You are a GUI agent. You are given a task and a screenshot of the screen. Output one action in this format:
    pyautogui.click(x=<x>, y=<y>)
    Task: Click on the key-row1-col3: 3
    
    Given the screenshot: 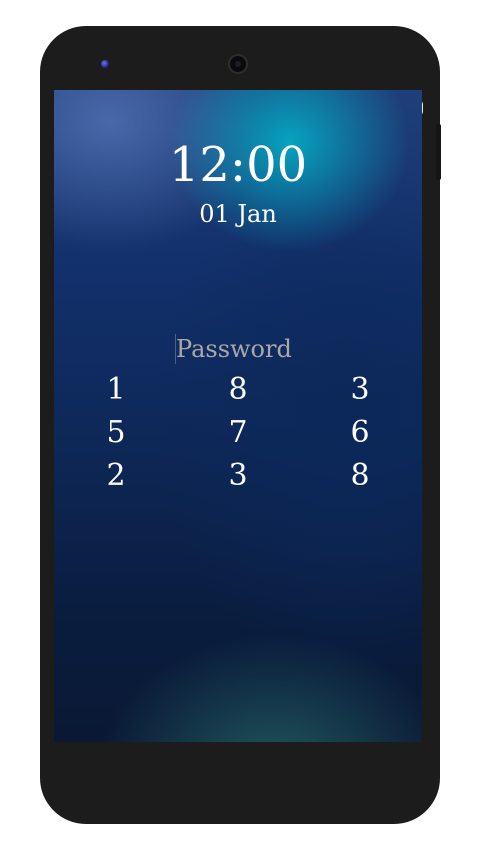 What is the action you would take?
    pyautogui.click(x=360, y=390)
    